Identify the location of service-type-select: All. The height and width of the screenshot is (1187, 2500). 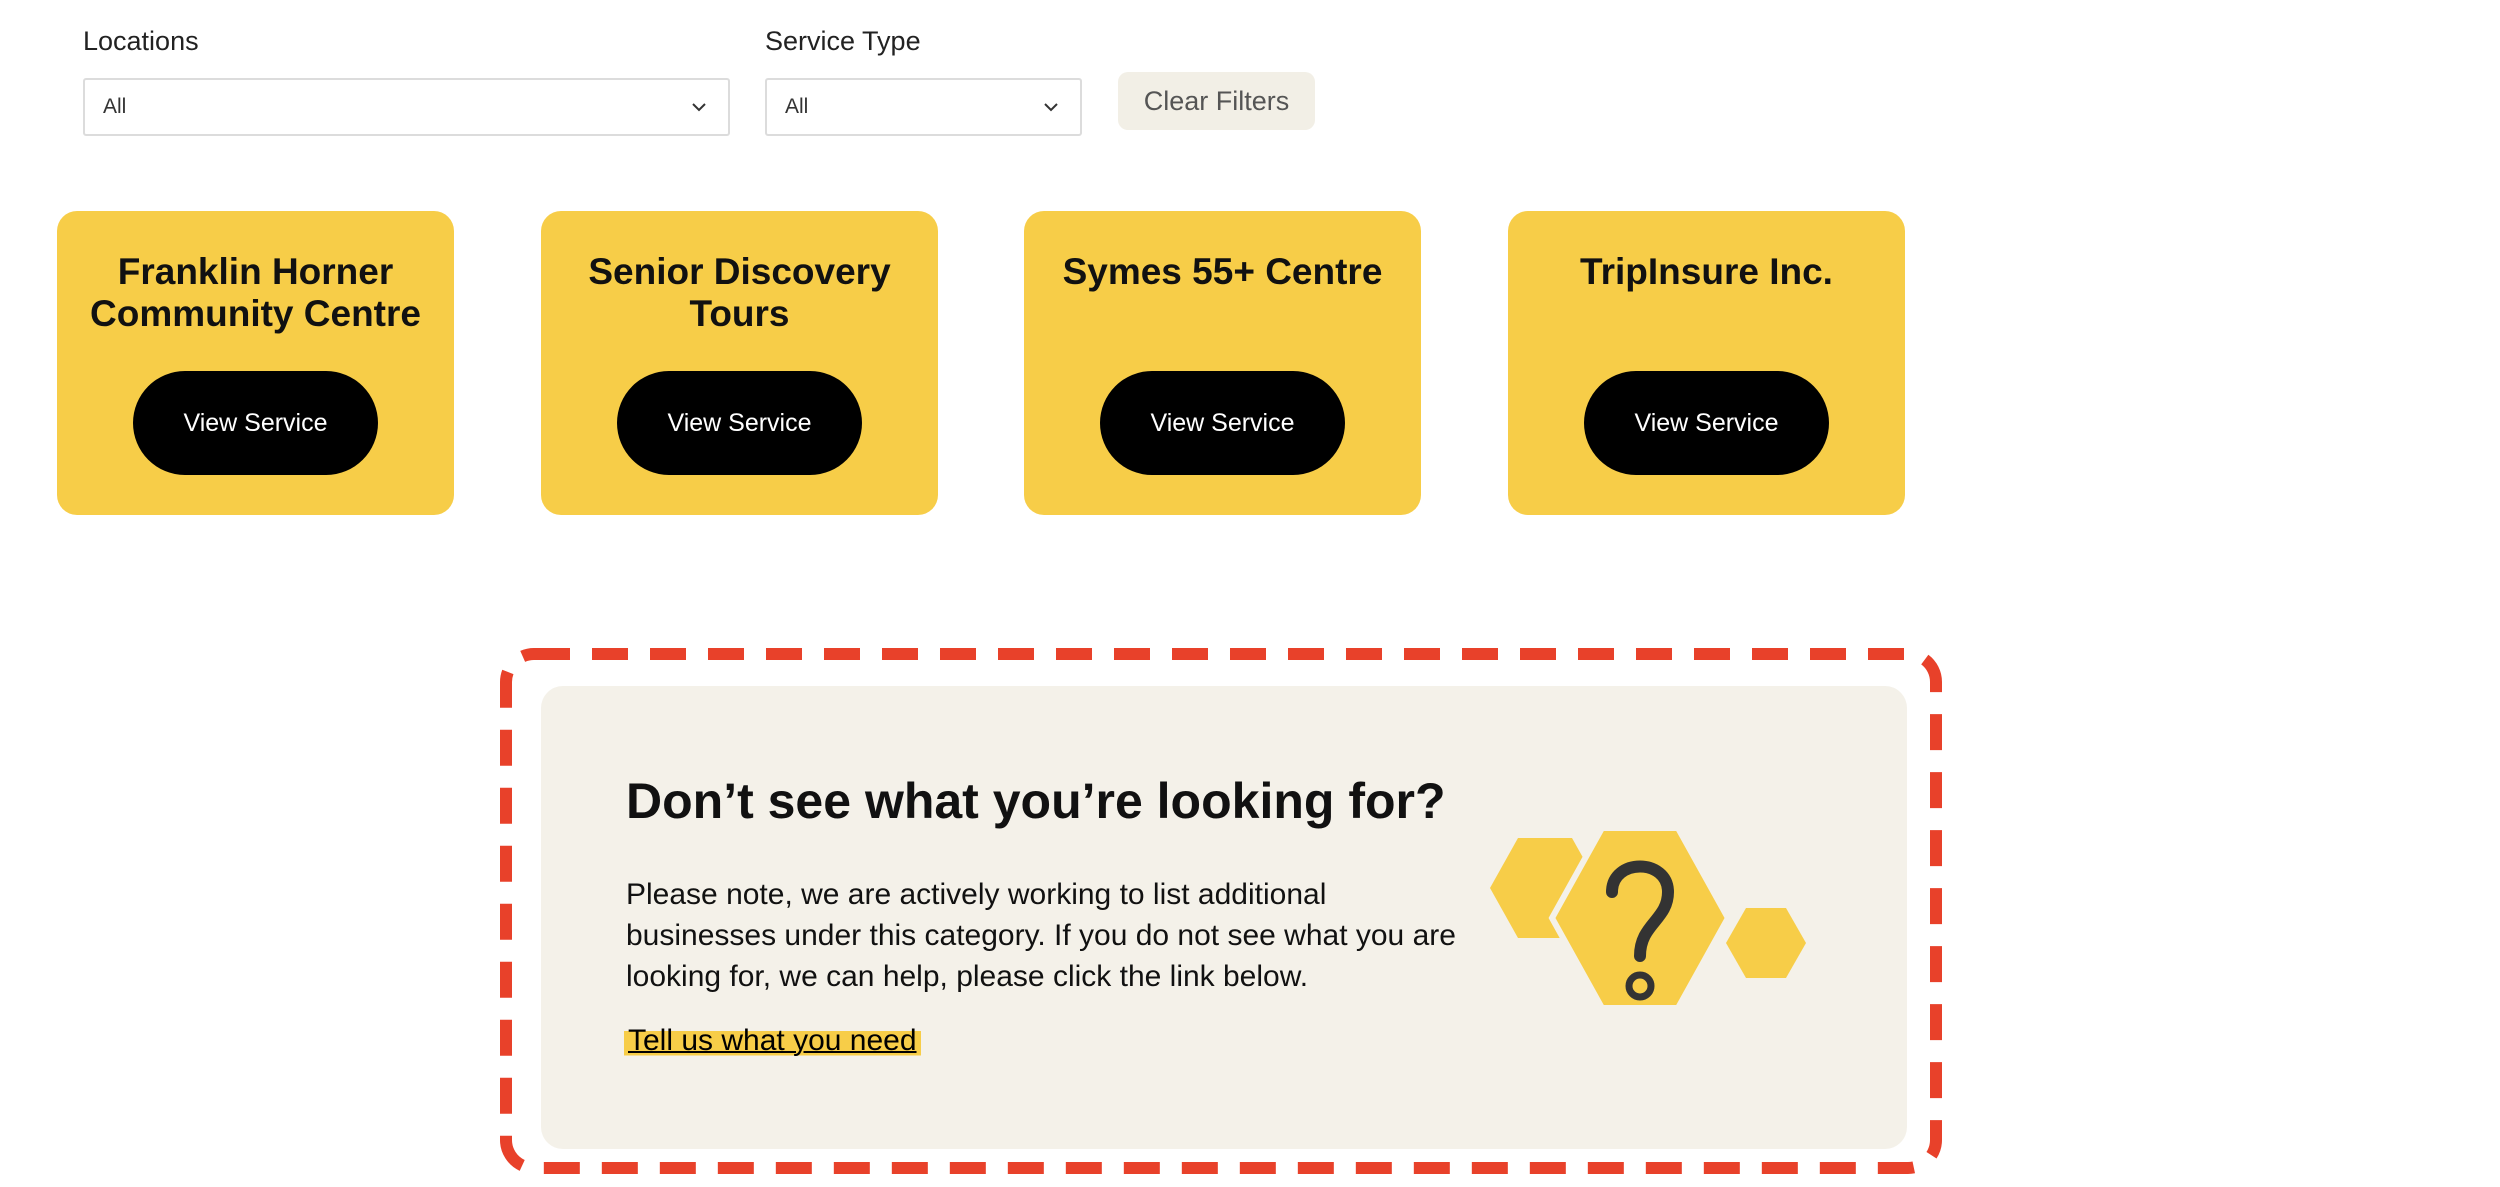
(923, 107).